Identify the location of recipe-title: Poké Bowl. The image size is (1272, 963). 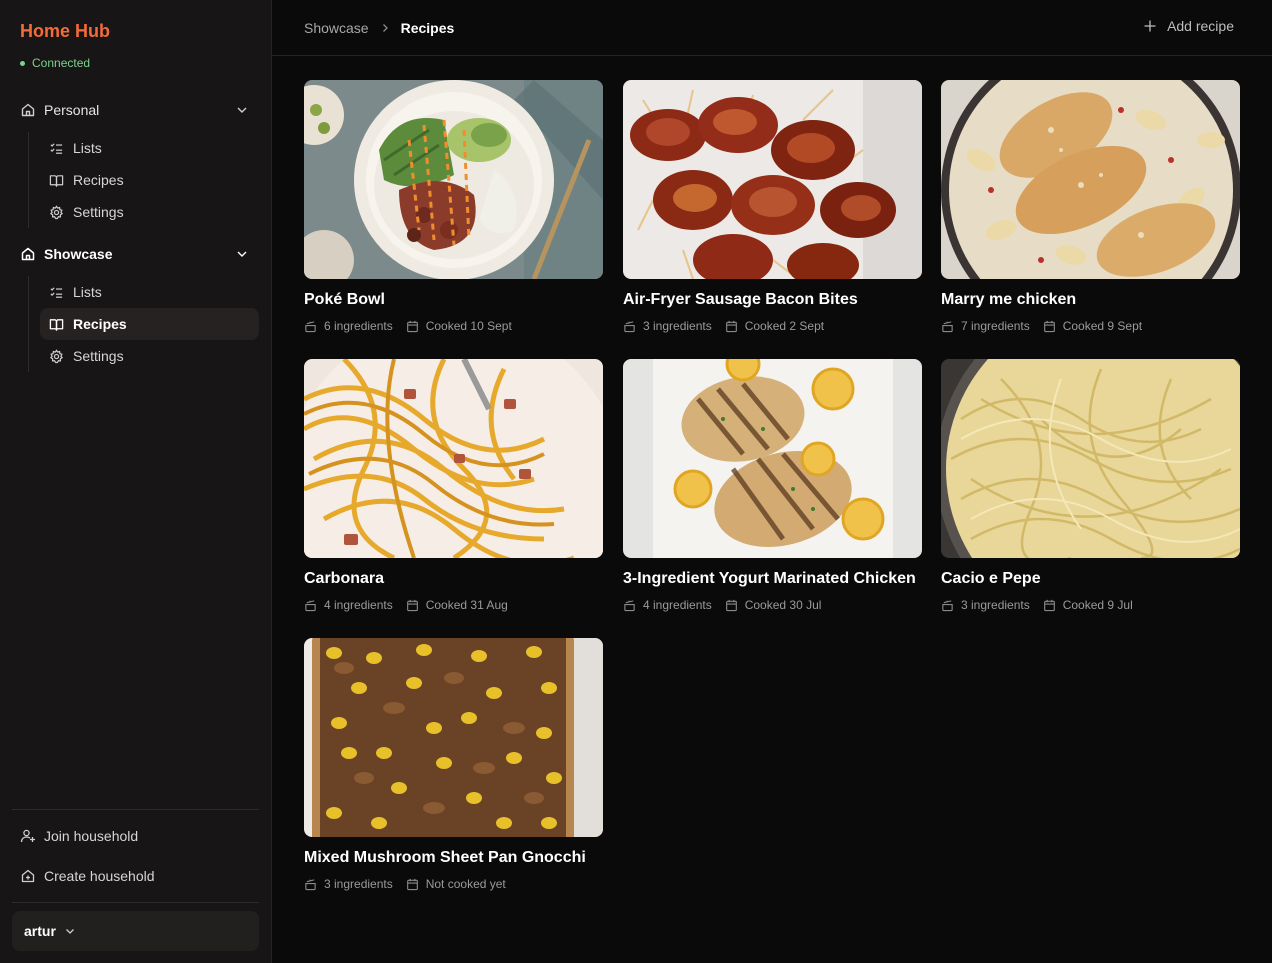
(344, 299).